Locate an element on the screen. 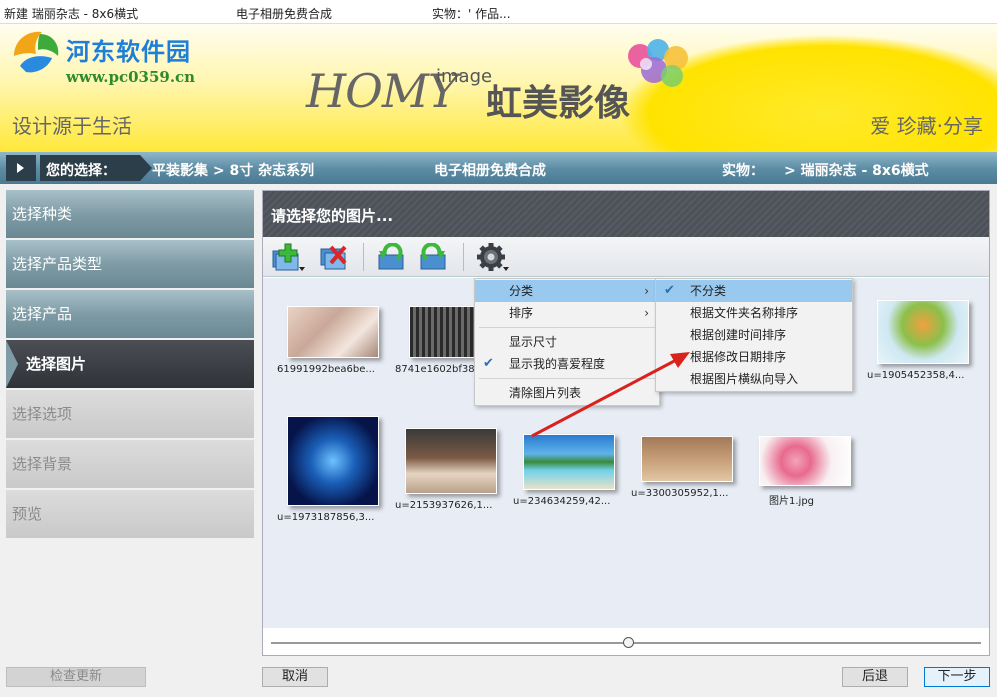  back-button: 后退 is located at coordinates (875, 677).